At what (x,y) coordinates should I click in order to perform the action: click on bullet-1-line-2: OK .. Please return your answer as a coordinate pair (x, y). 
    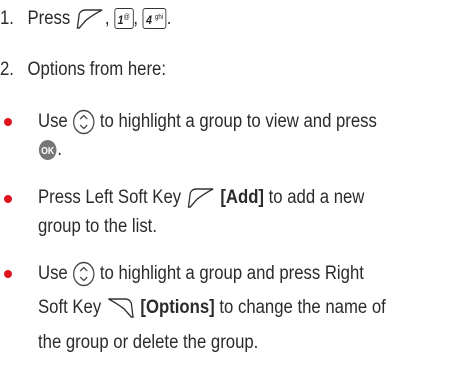
    Looking at the image, I should click on (50, 150).